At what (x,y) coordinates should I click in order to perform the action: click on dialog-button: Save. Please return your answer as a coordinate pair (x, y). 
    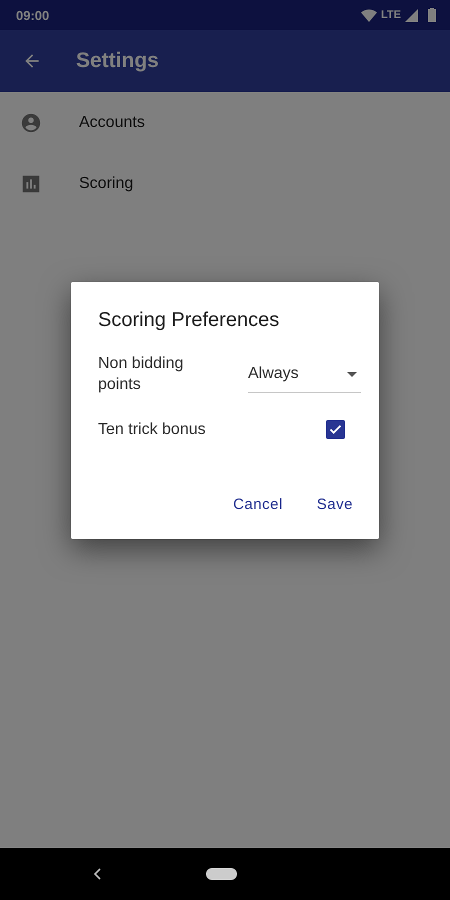
    Looking at the image, I should click on (334, 504).